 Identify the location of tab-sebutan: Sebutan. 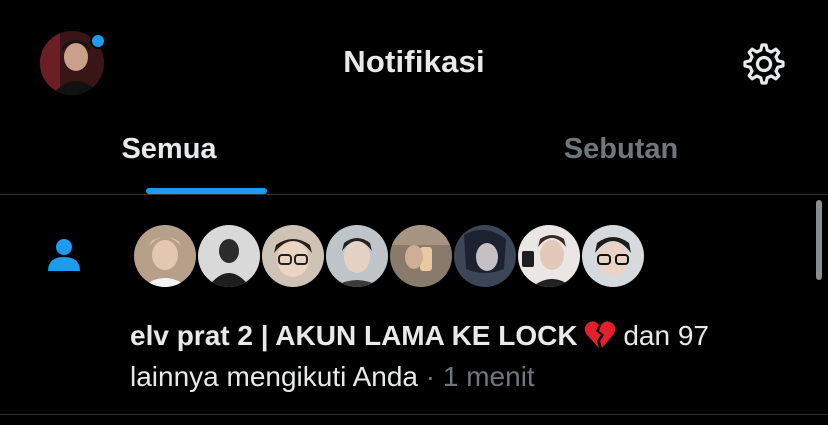
(621, 161).